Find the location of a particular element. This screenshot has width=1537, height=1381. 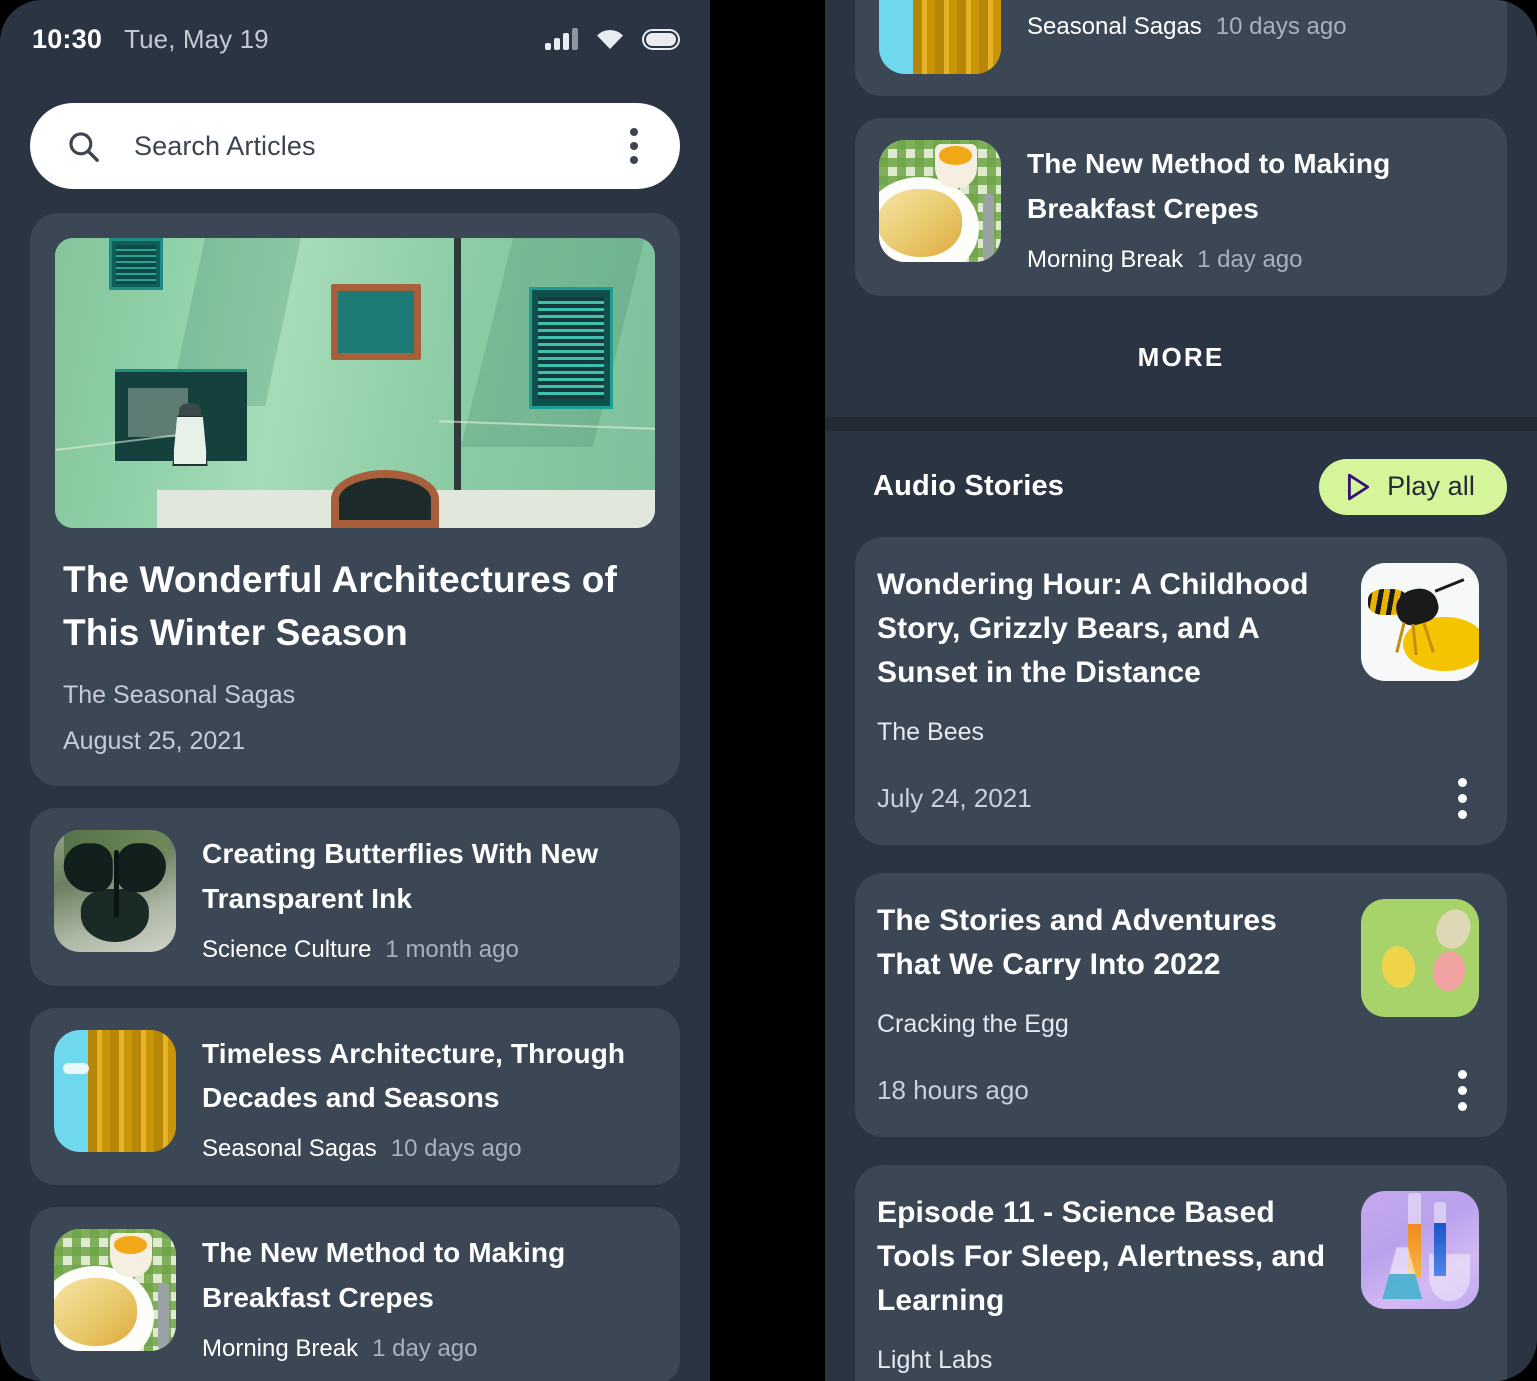

article-text-block: Seasonal Sagas 10 days ago is located at coordinates (1255, 37).